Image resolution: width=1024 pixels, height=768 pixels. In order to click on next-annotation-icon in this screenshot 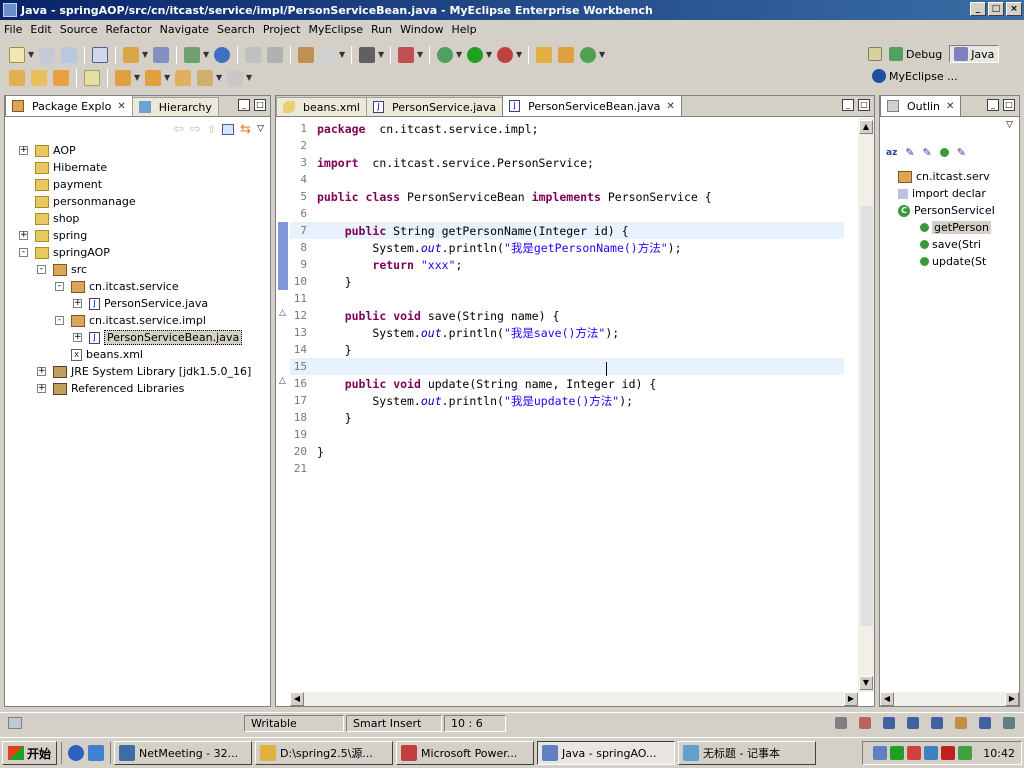, I will do `click(123, 78)`.